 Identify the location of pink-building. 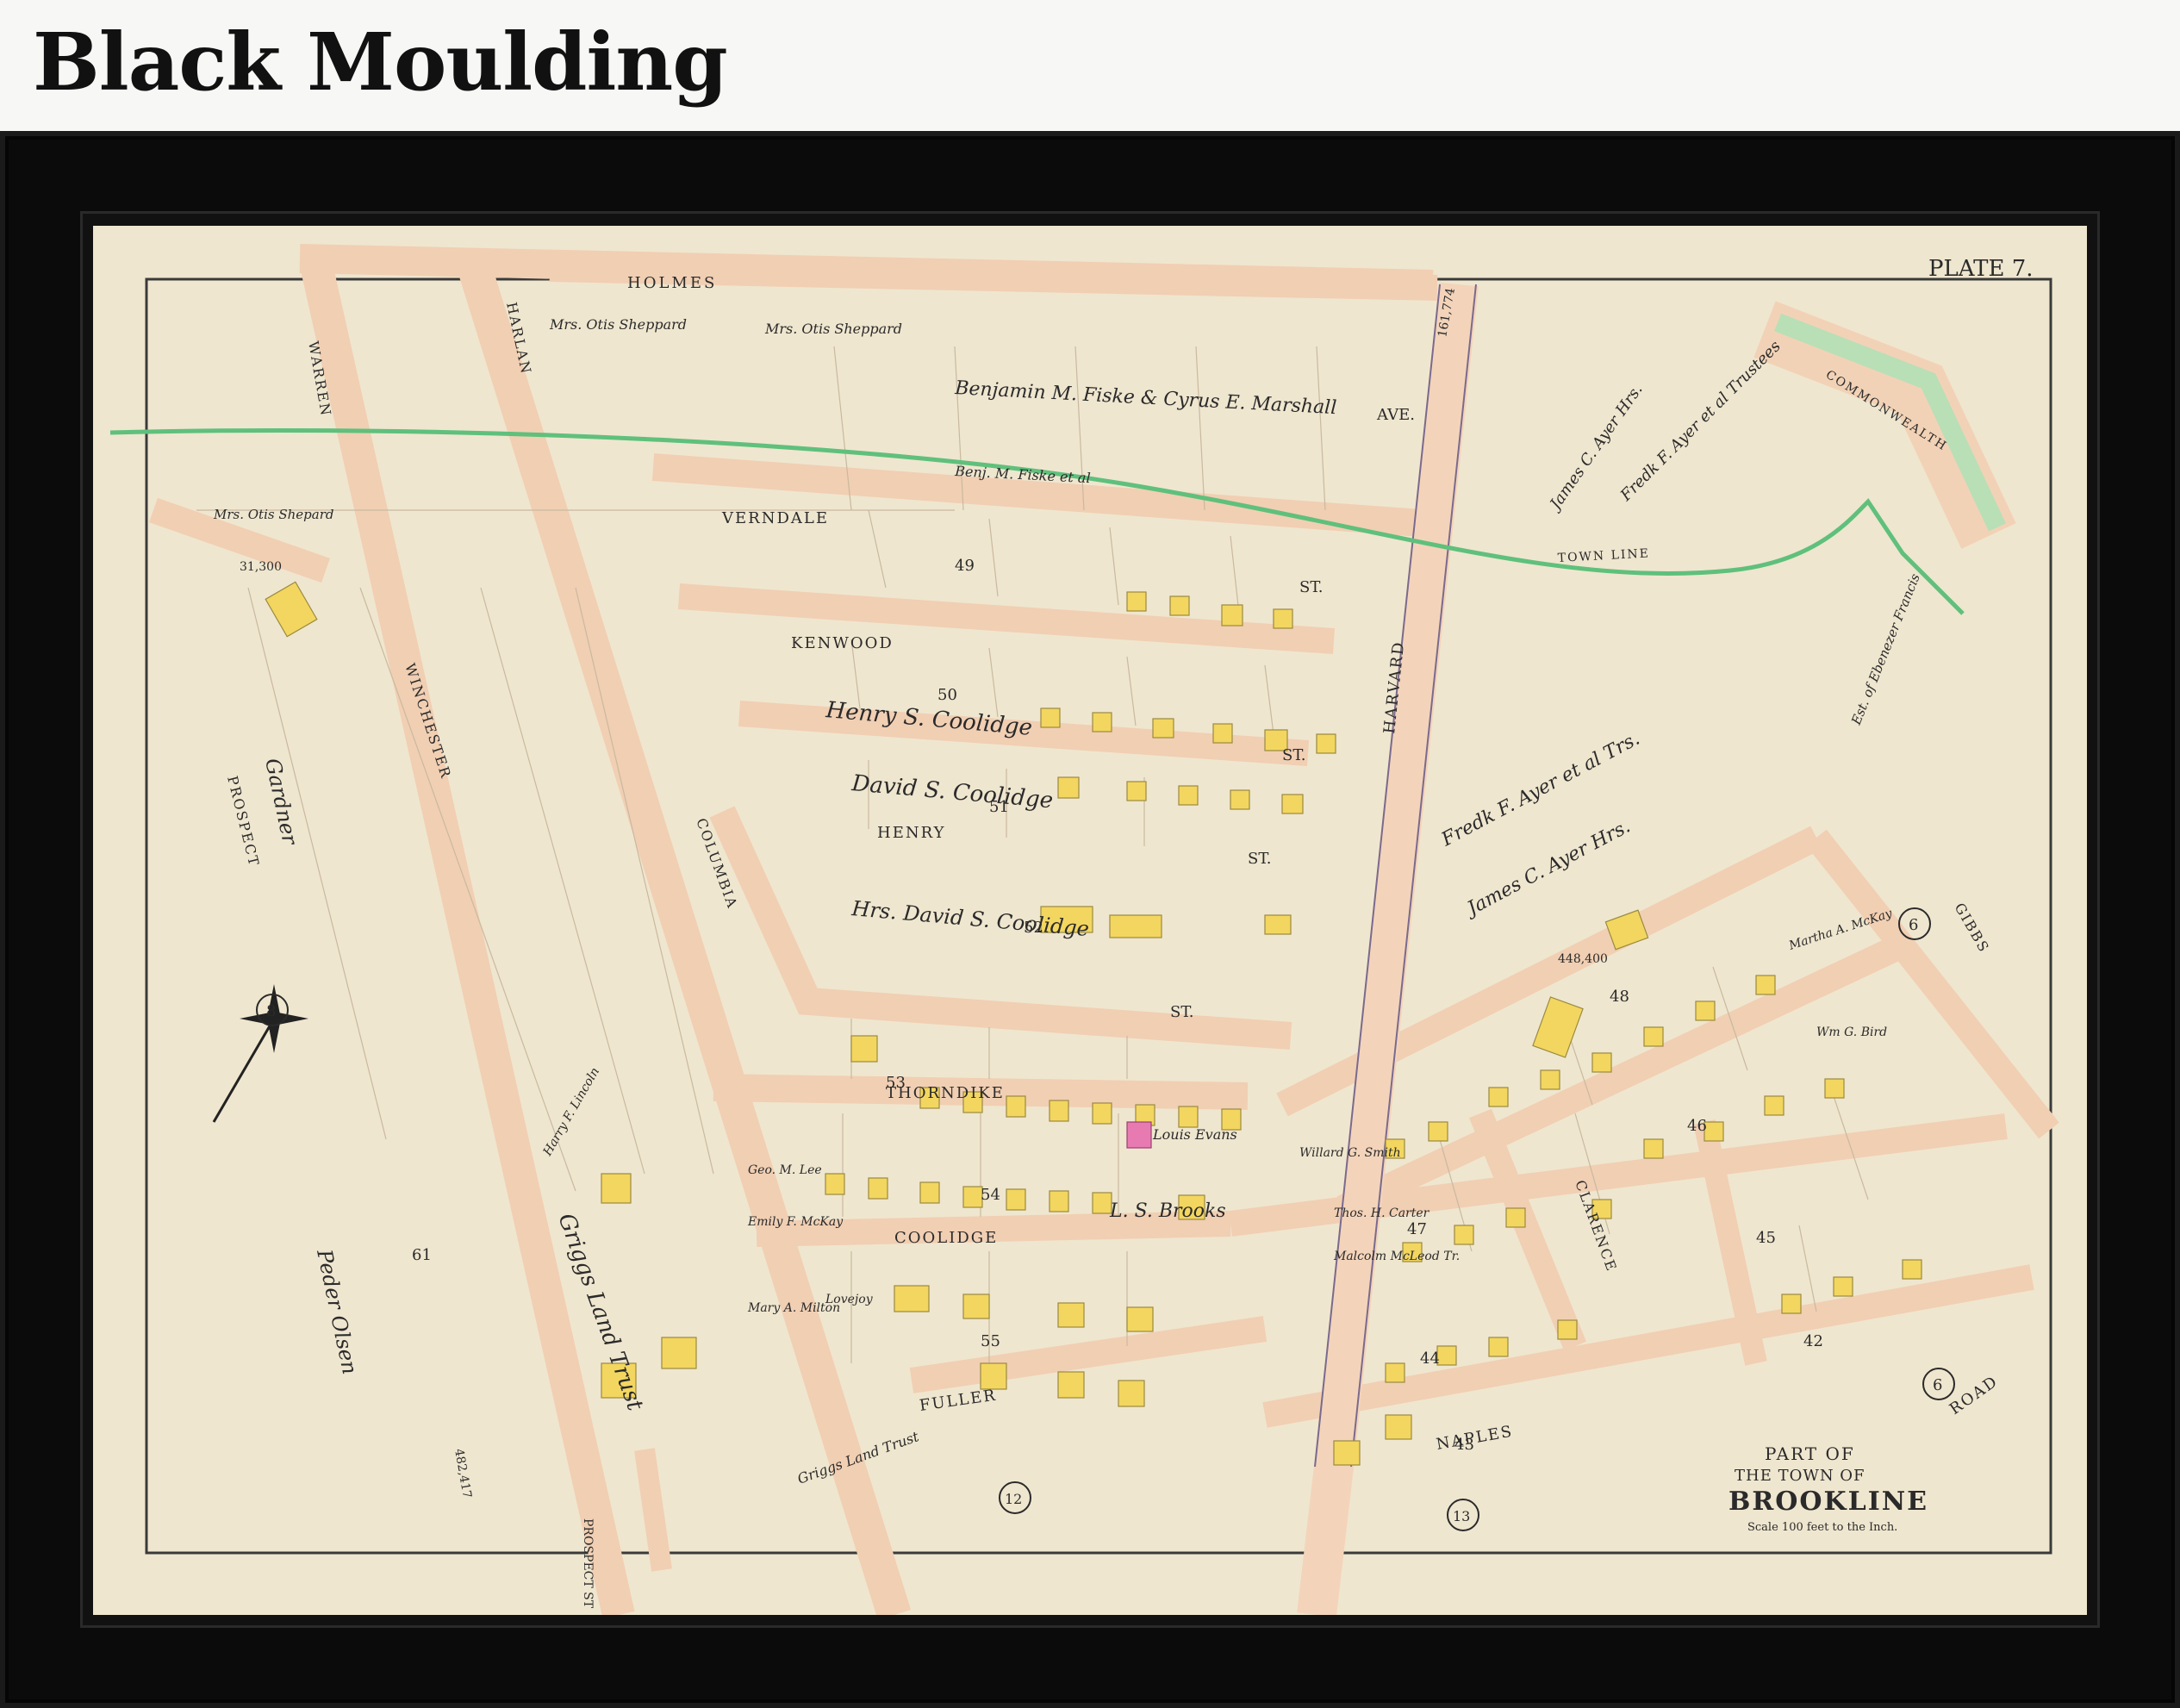
(1139, 1135).